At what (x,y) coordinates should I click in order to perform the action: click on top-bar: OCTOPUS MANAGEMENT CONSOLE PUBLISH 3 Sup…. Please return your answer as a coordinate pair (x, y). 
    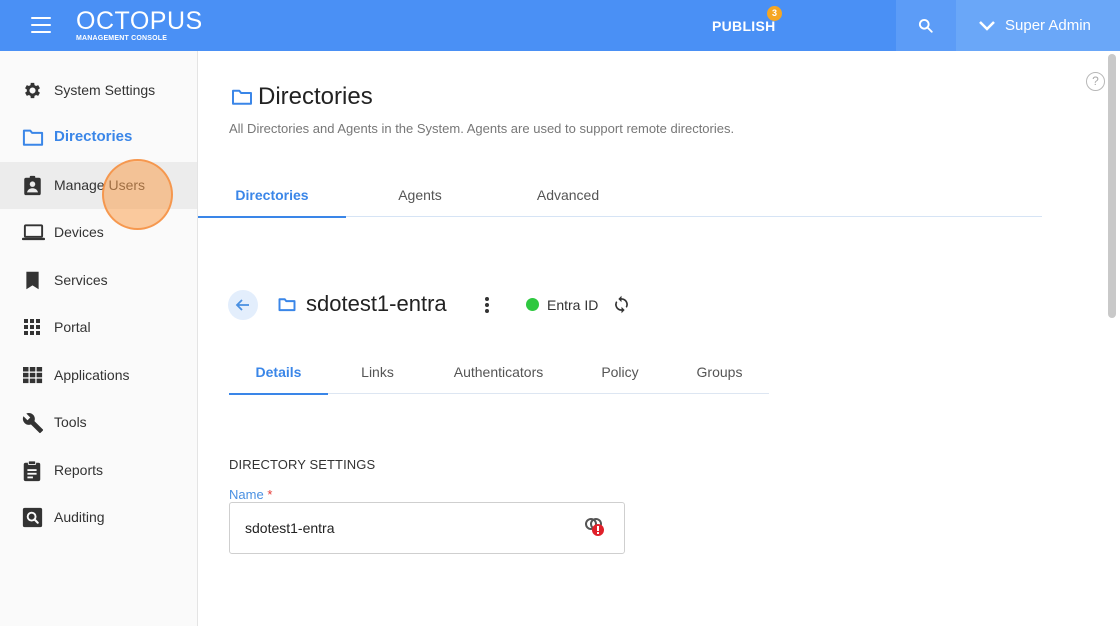
    Looking at the image, I should click on (560, 25).